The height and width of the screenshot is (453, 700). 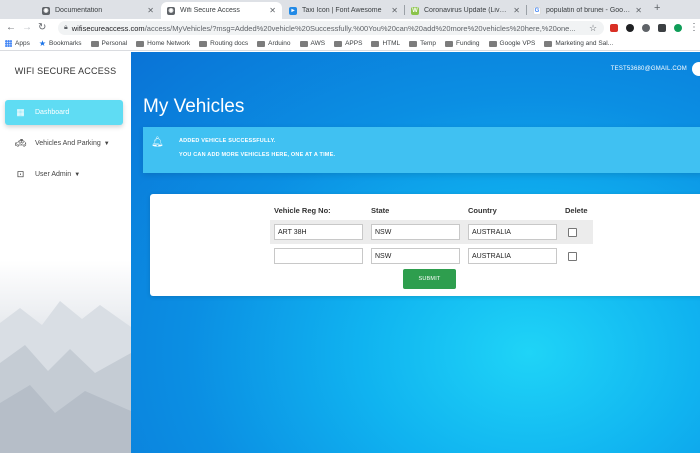 What do you see at coordinates (696, 69) in the screenshot?
I see `avatar` at bounding box center [696, 69].